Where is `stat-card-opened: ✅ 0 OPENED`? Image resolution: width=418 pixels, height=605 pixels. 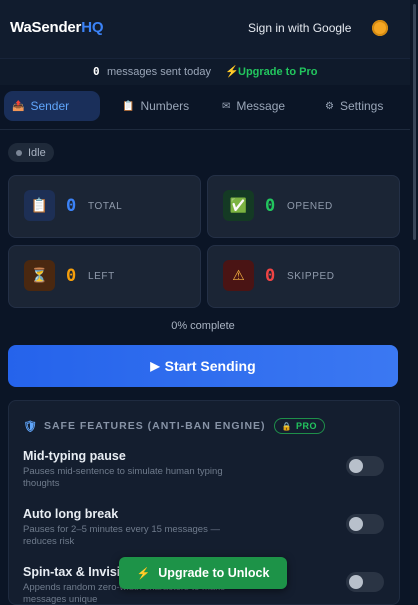 stat-card-opened: ✅ 0 OPENED is located at coordinates (303, 206).